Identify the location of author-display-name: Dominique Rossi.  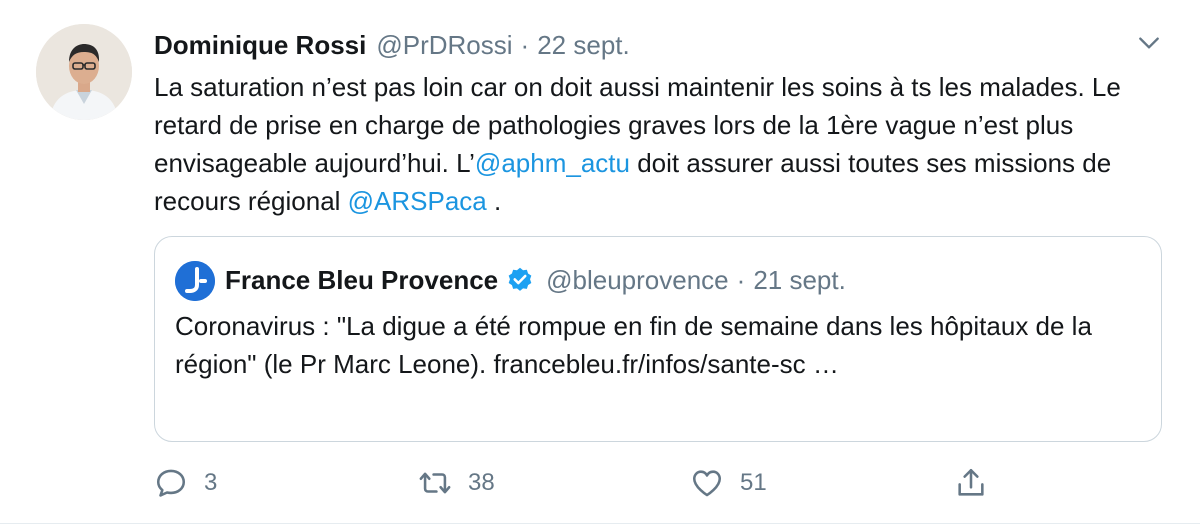
(260, 45).